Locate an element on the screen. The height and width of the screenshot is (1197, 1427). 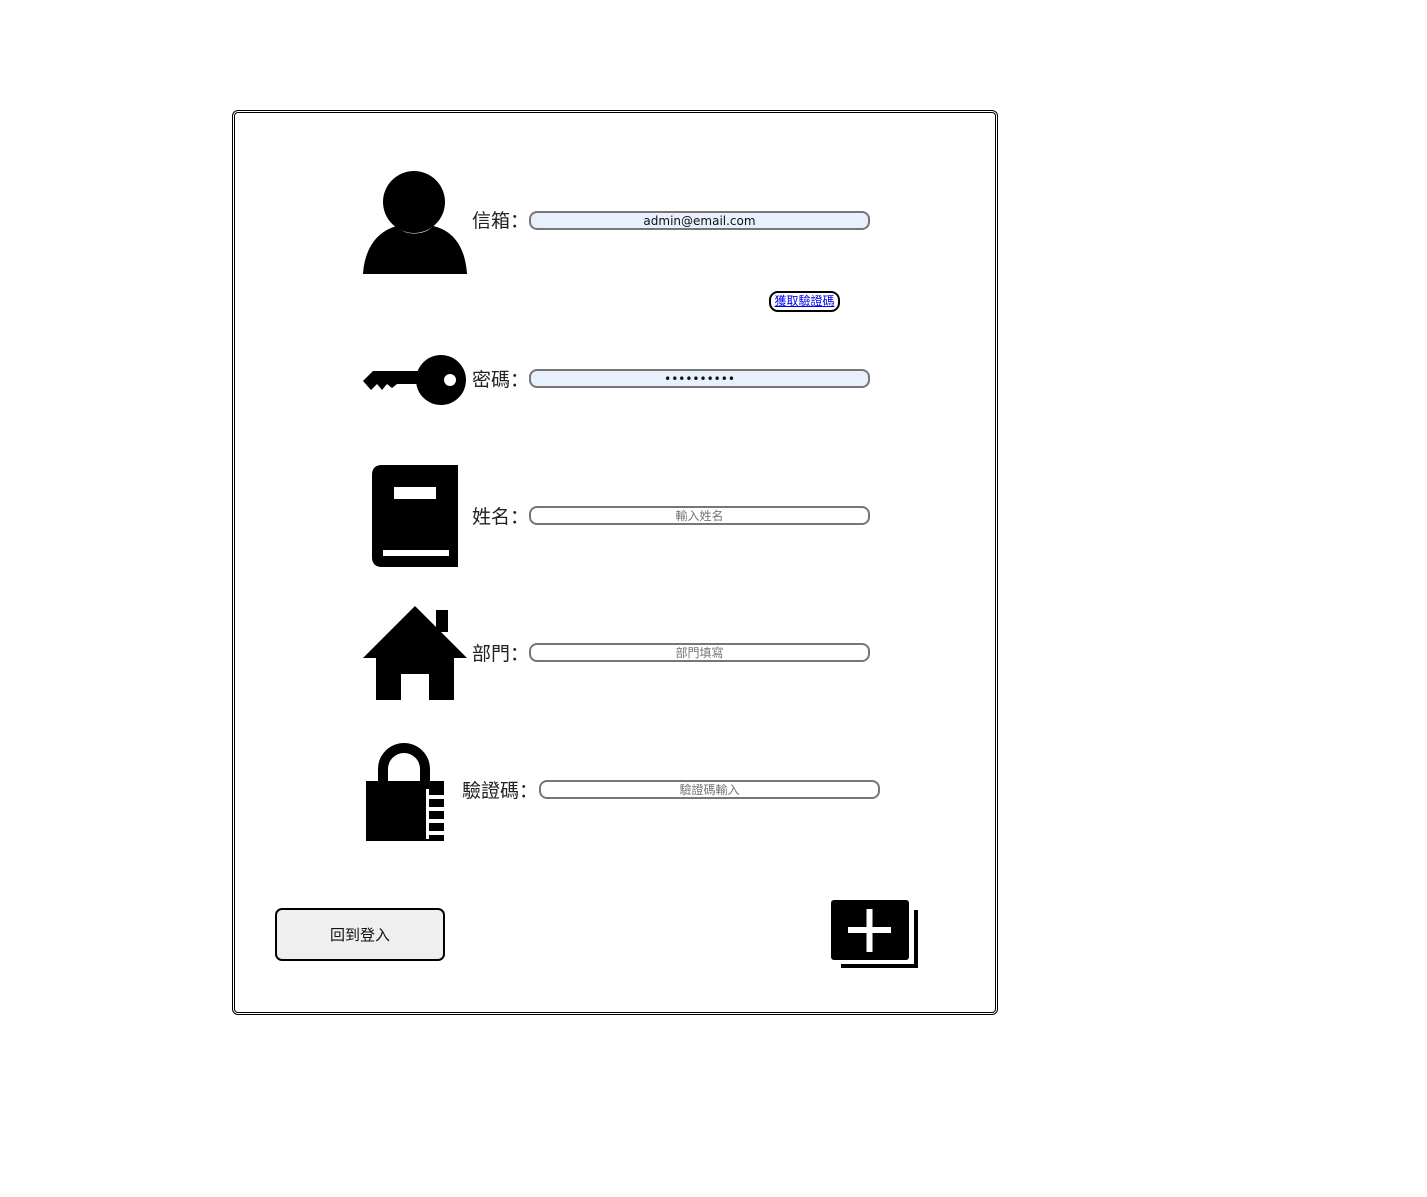
name-label: 姓名： is located at coordinates (501, 517).